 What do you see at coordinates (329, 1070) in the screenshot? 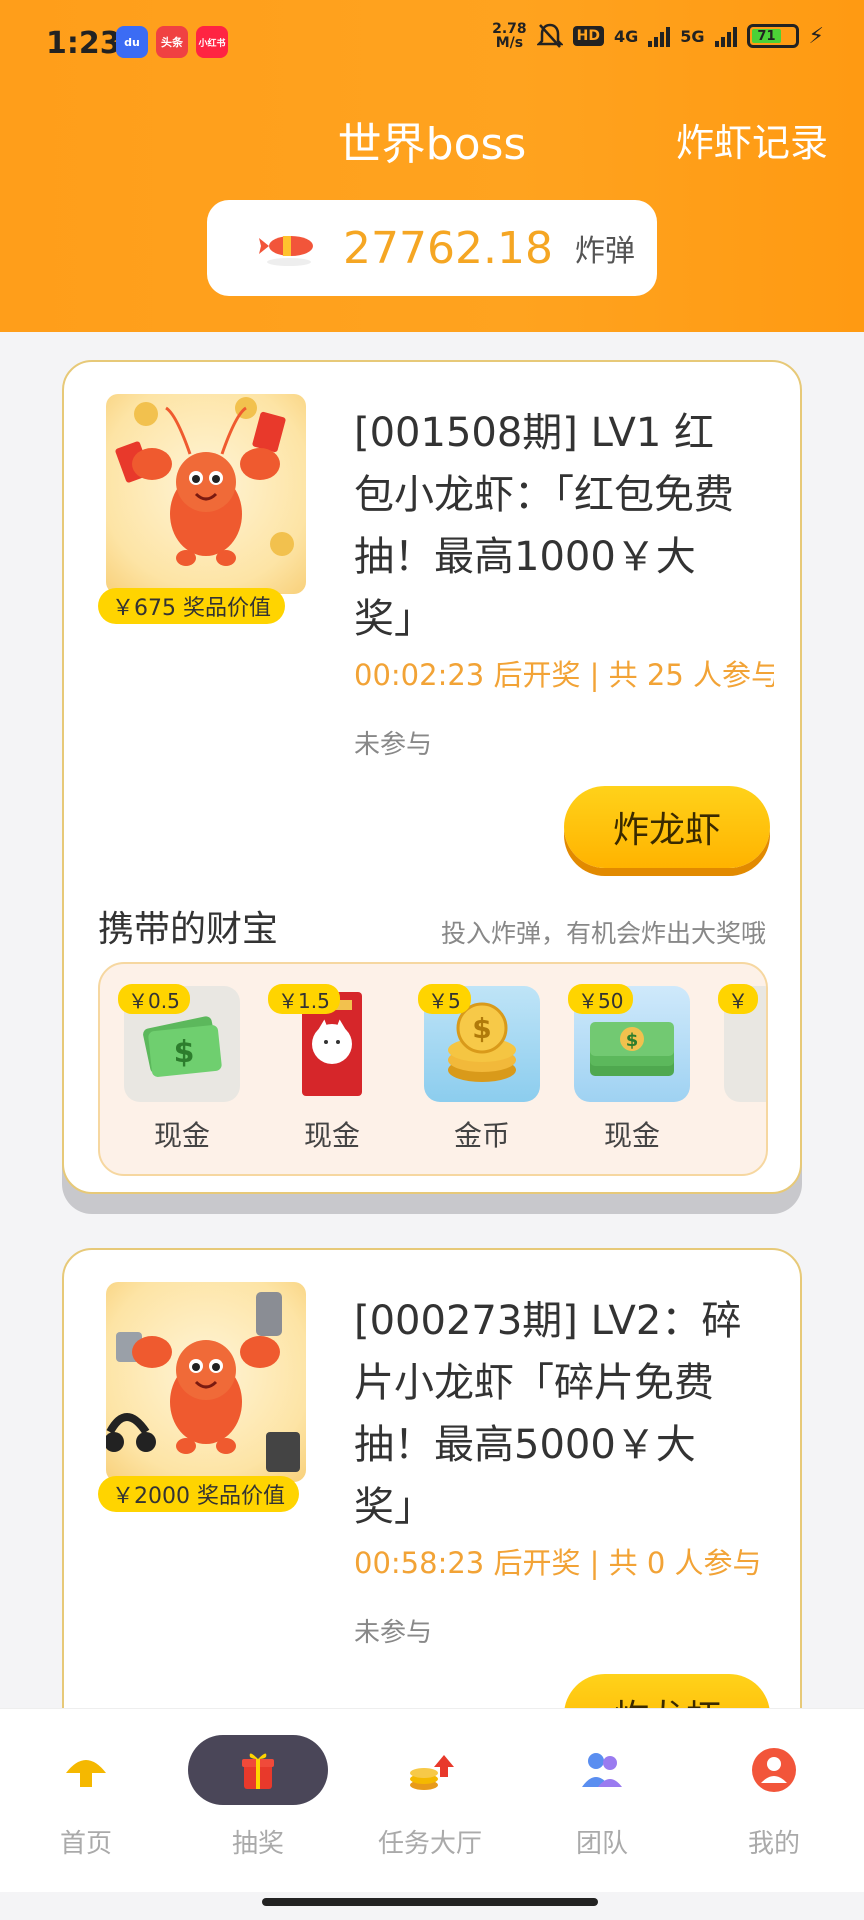
I see `treasure-item: ￥1.5 现金` at bounding box center [329, 1070].